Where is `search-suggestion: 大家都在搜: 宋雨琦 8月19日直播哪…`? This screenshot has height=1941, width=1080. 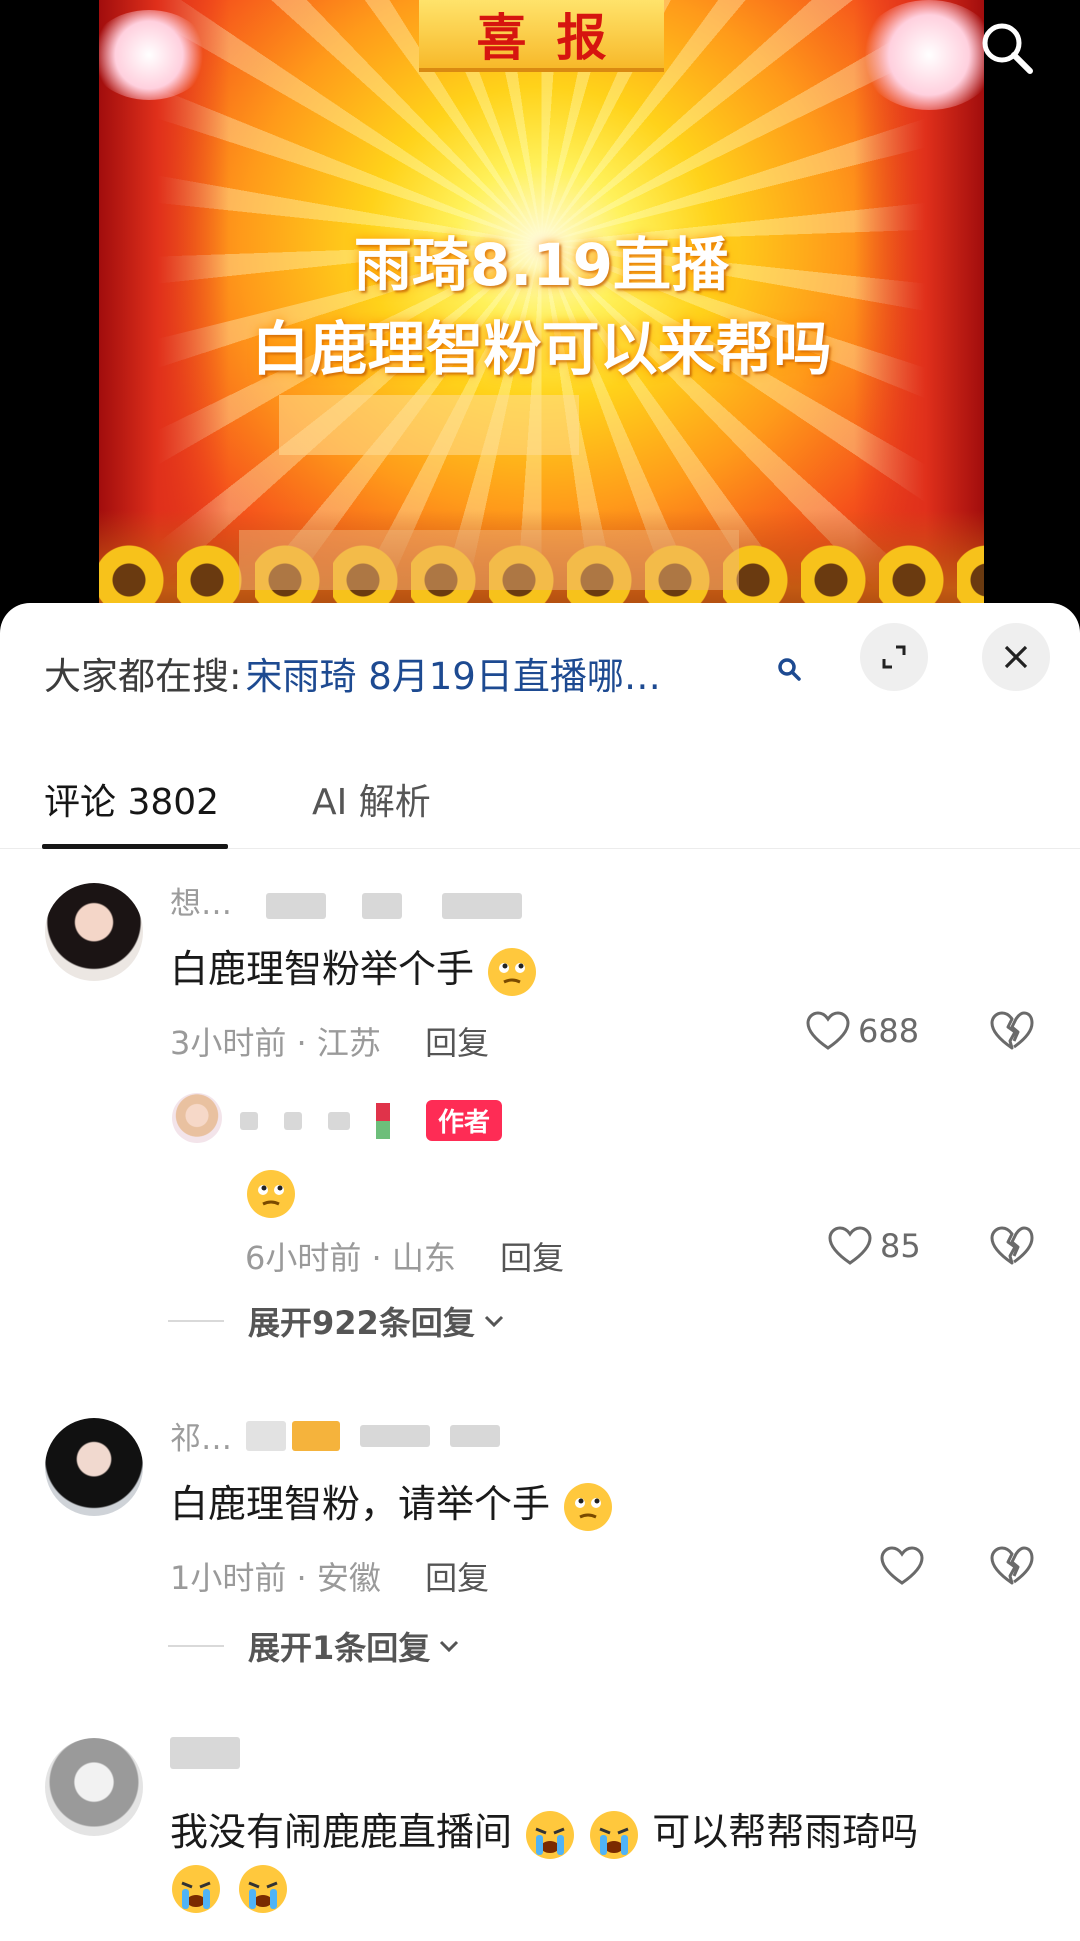
search-suggestion: 大家都在搜: 宋雨琦 8月19日直播哪… is located at coordinates (424, 673).